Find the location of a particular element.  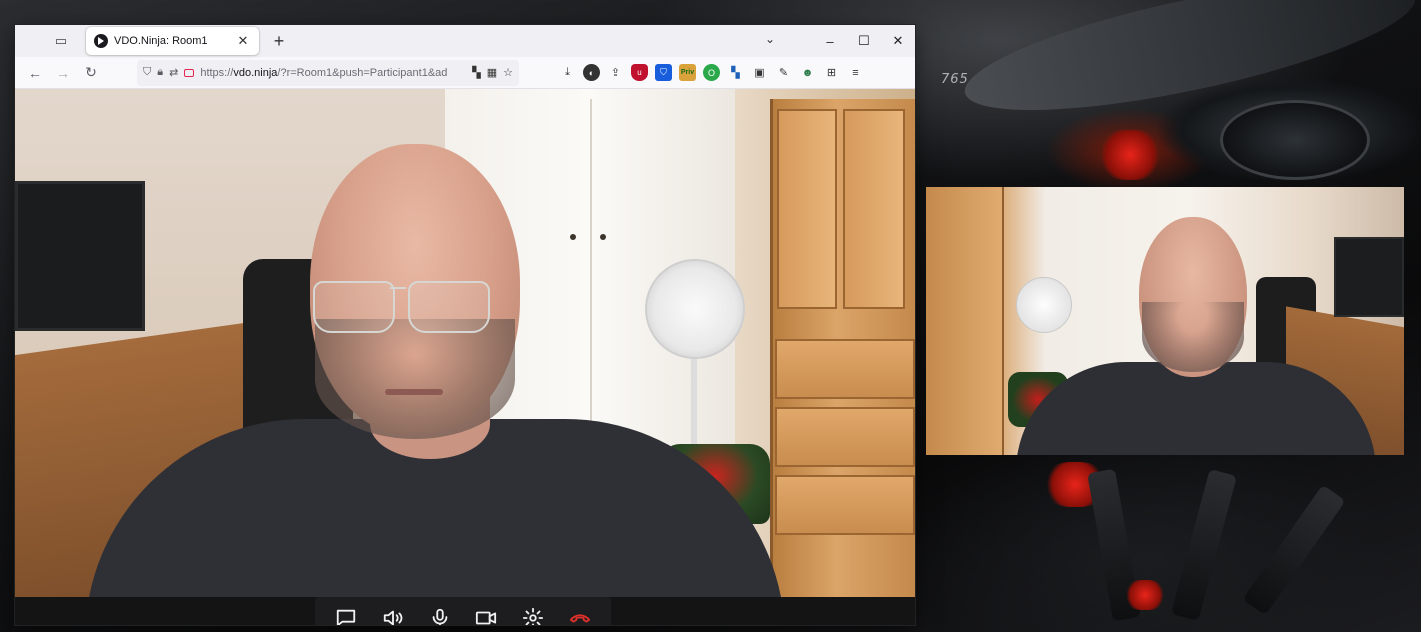

chat-icon is located at coordinates (346, 617).